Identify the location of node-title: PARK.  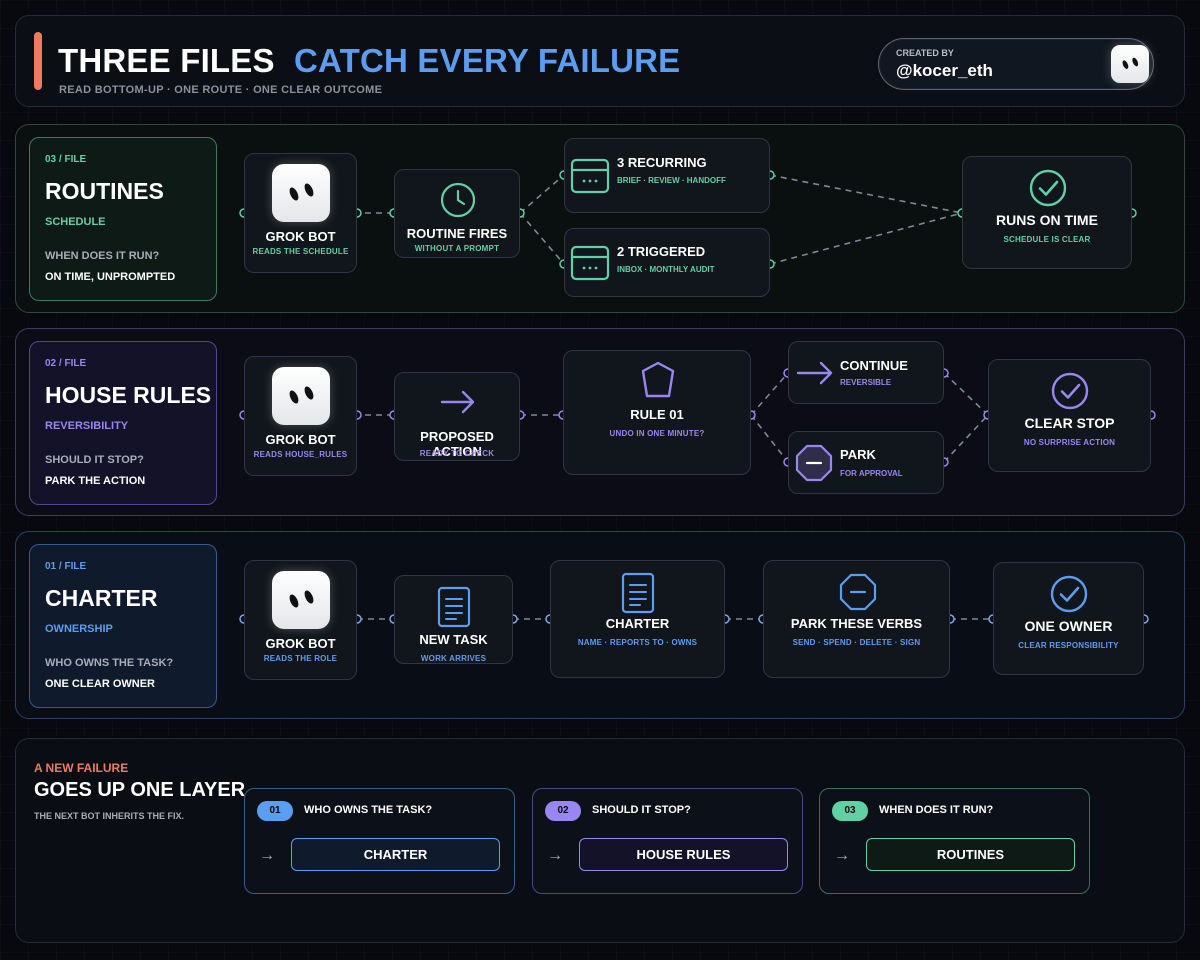
(858, 454).